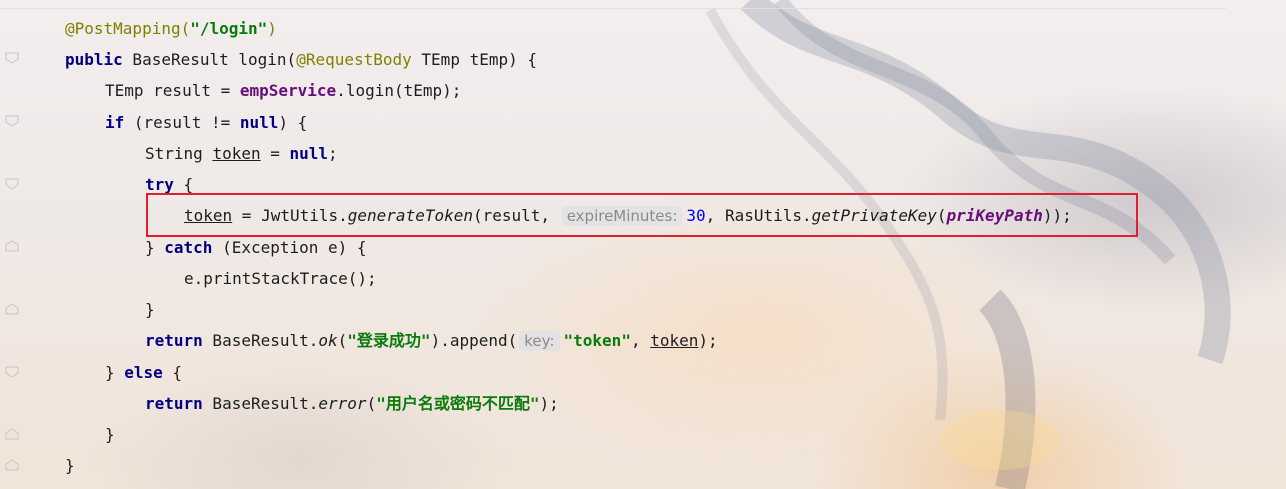 This screenshot has width=1286, height=489. Describe the element at coordinates (539, 341) in the screenshot. I see `parameter-hint: key:` at that location.